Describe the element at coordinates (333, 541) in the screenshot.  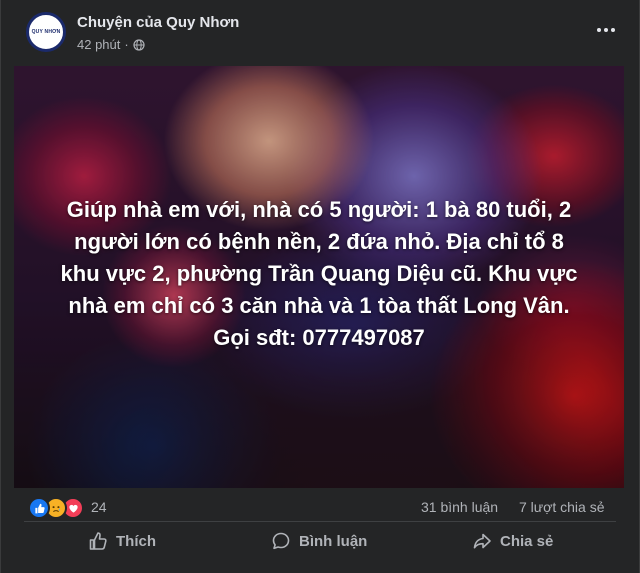
I see `comment-label: Bình luận` at that location.